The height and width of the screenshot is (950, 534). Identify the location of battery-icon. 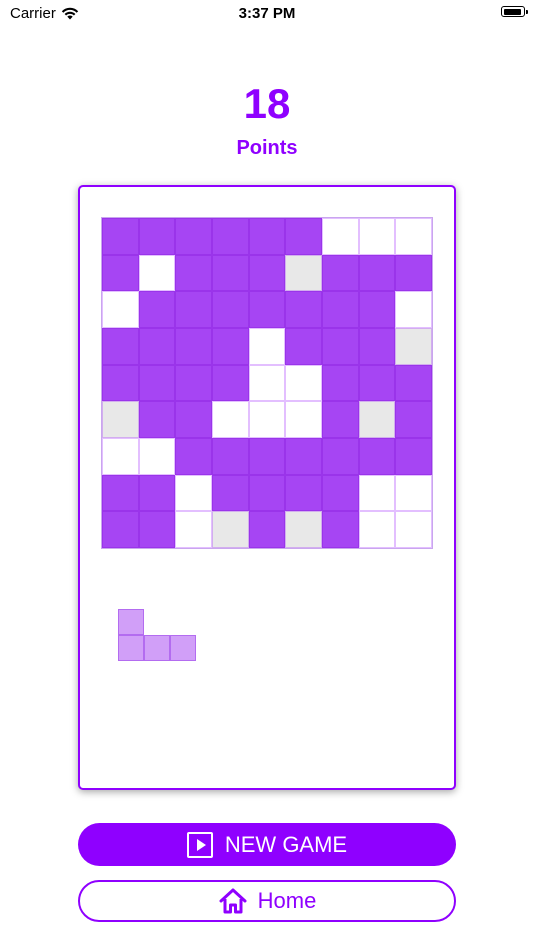
(514, 11).